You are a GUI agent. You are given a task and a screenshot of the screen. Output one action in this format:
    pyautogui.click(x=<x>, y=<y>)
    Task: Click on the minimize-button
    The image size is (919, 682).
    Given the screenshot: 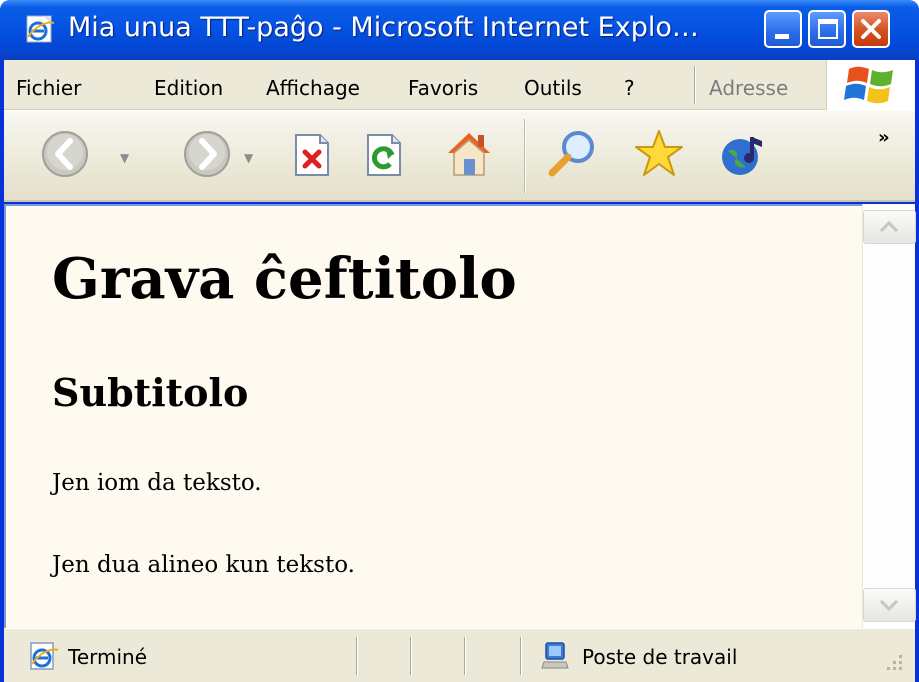 What is the action you would take?
    pyautogui.click(x=783, y=29)
    